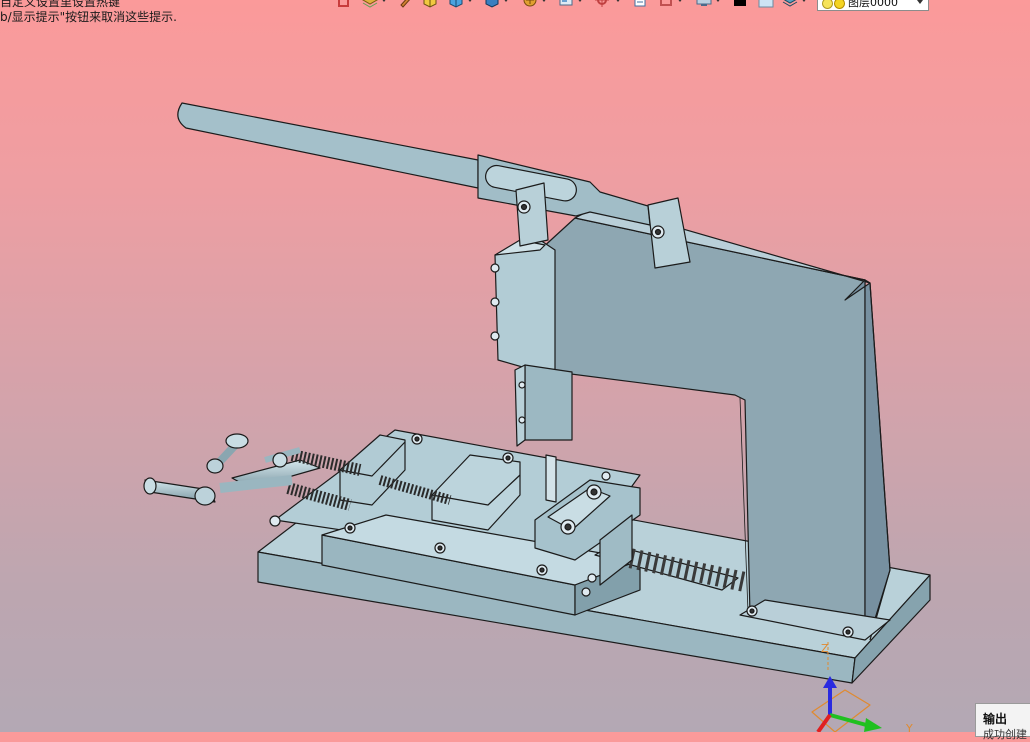 Image resolution: width=1030 pixels, height=742 pixels. I want to click on y-axis-label: Y, so click(909, 727).